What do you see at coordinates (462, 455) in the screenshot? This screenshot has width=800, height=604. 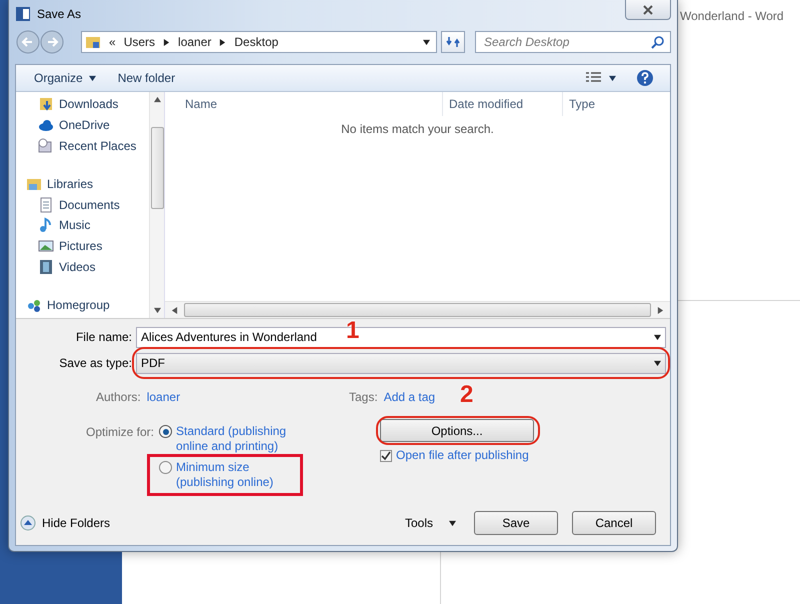 I see `checkbox-label: Open file after publishing` at bounding box center [462, 455].